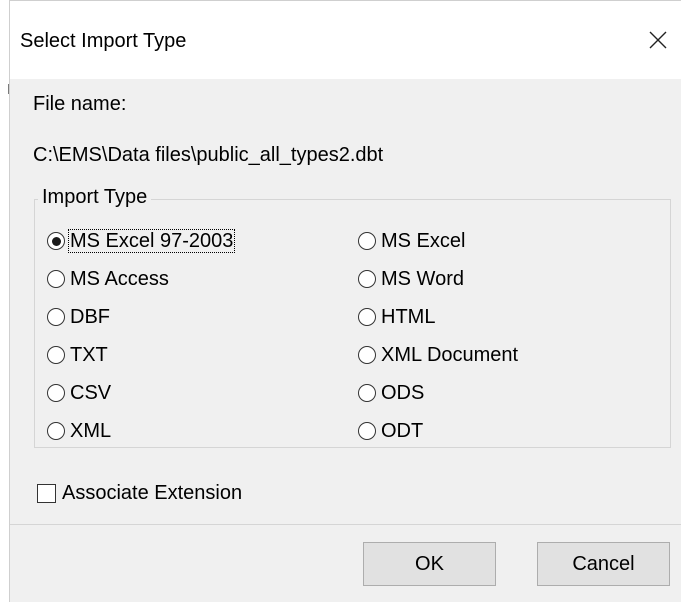  What do you see at coordinates (345, 40) in the screenshot?
I see `title-bar: Select Import Type` at bounding box center [345, 40].